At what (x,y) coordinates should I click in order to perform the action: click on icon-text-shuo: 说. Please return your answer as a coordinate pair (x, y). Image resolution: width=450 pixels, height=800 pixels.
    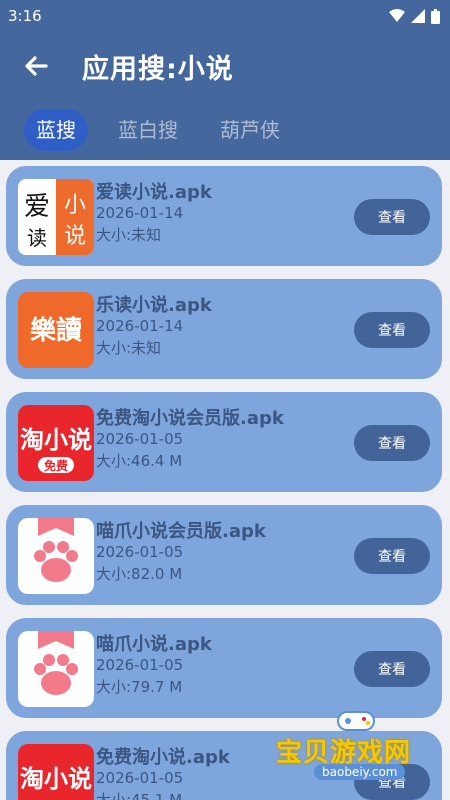
    Looking at the image, I should click on (75, 236).